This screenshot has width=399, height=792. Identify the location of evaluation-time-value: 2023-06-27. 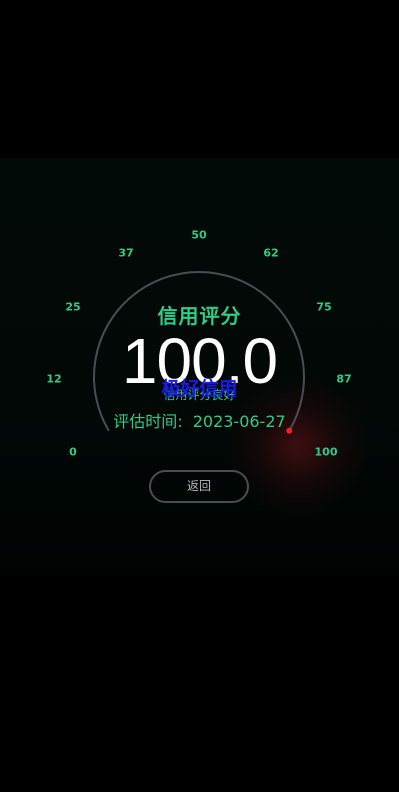
(239, 421).